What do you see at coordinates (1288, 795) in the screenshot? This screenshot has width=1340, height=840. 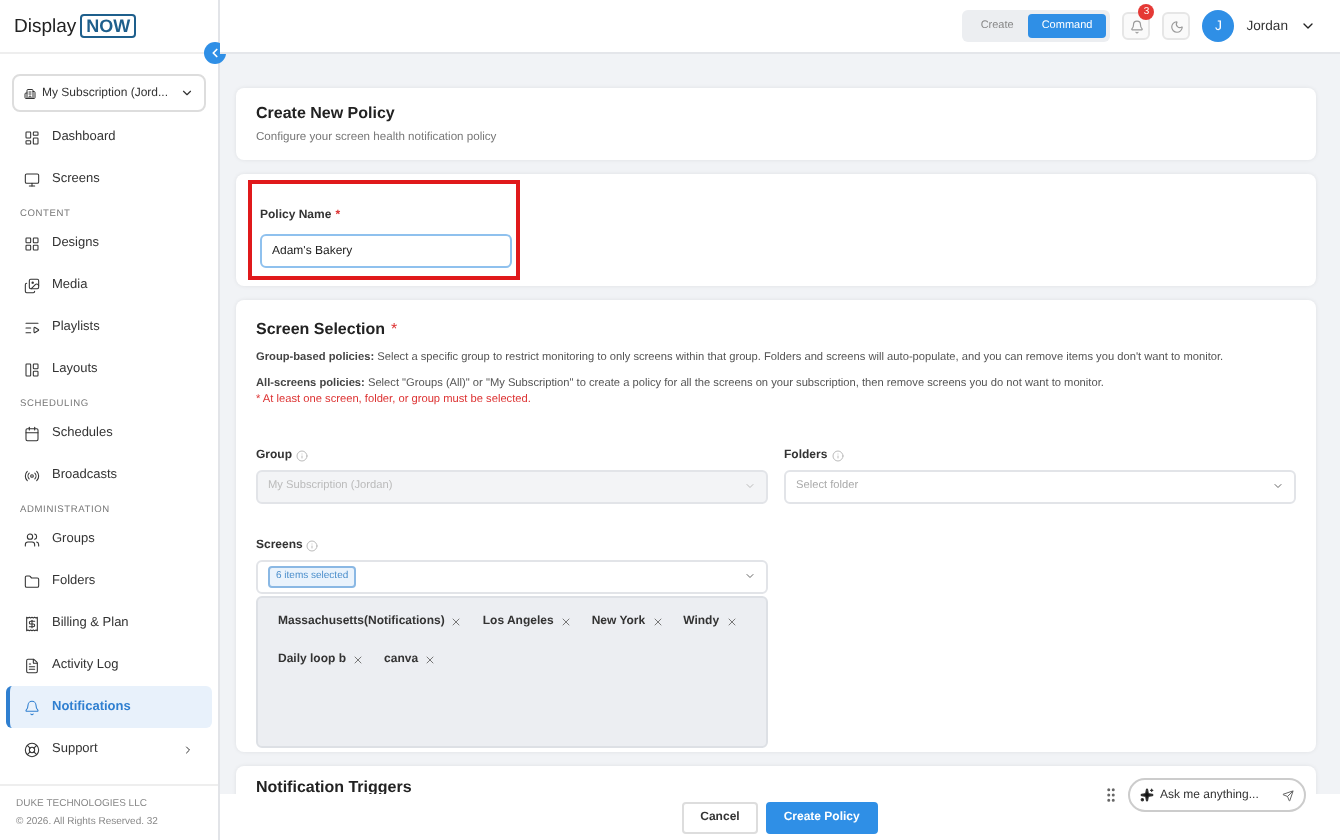 I see `send-icon` at bounding box center [1288, 795].